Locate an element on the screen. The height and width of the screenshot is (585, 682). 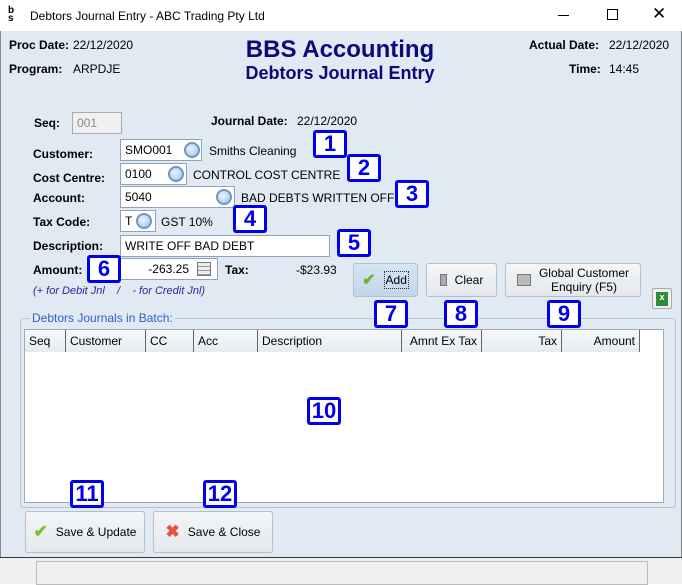
seq-field: 001 is located at coordinates (97, 123).